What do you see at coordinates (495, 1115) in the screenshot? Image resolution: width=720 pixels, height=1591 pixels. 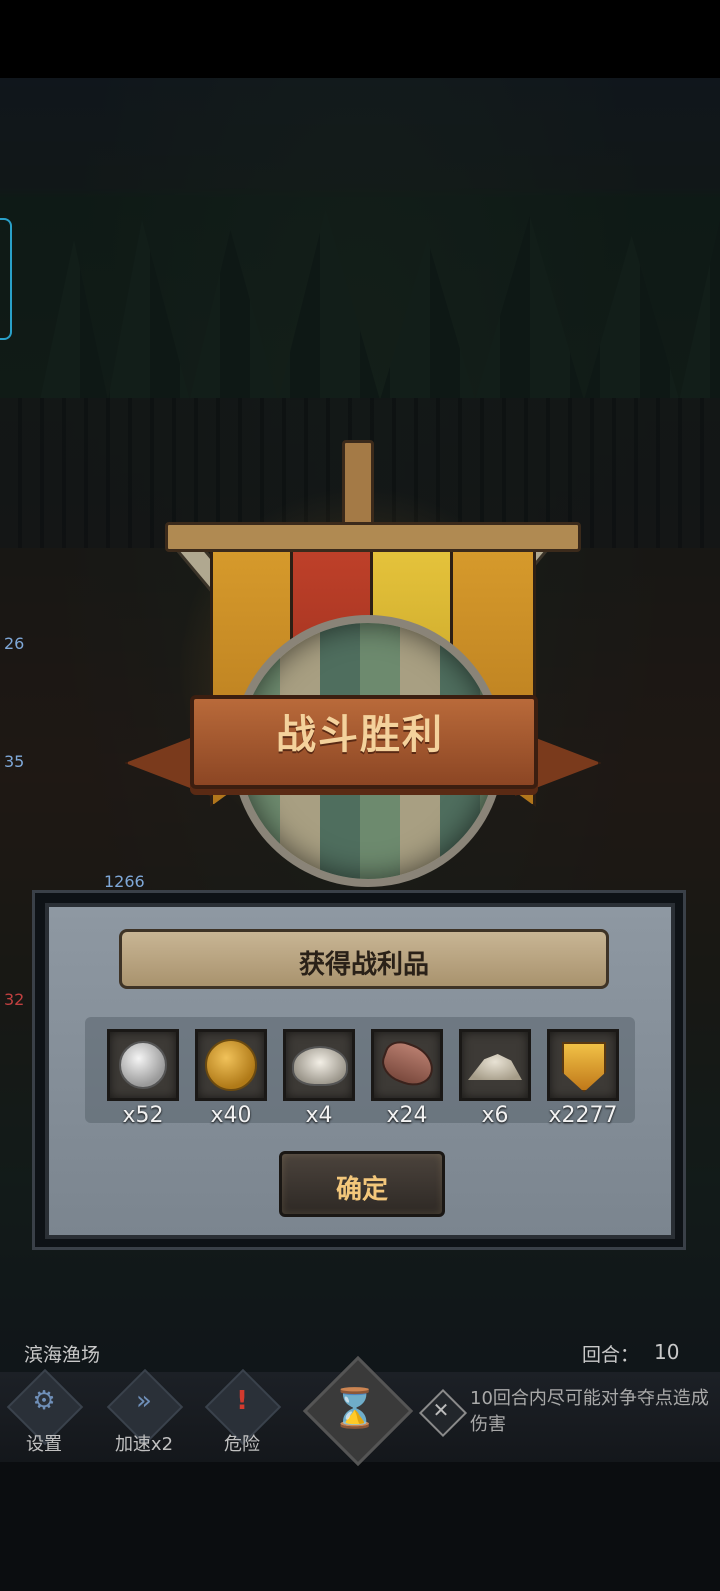 I see `reward-item-count: x6` at bounding box center [495, 1115].